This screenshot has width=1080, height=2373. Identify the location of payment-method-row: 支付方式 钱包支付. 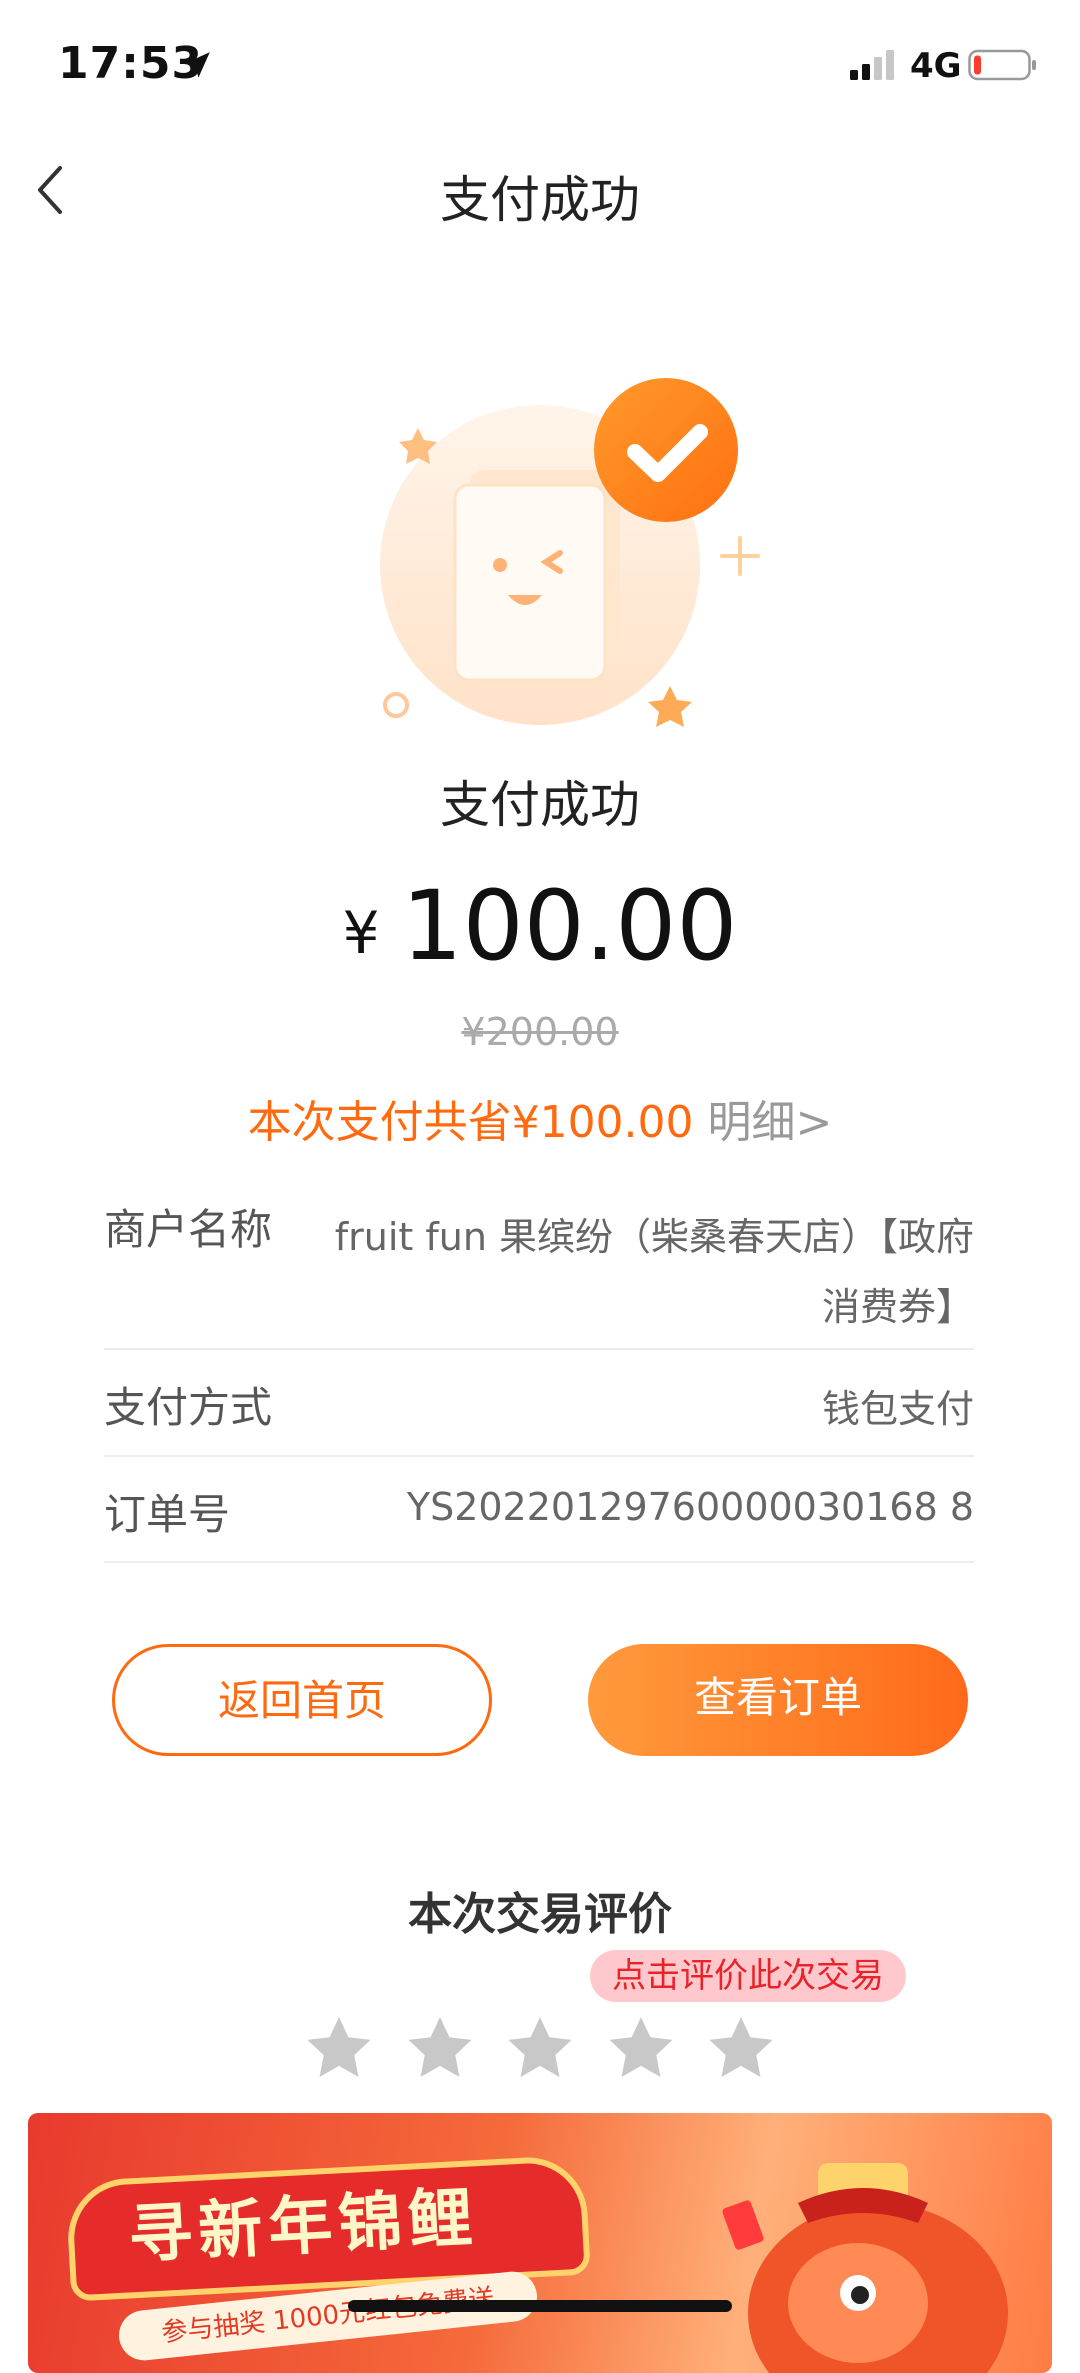
(539, 1404).